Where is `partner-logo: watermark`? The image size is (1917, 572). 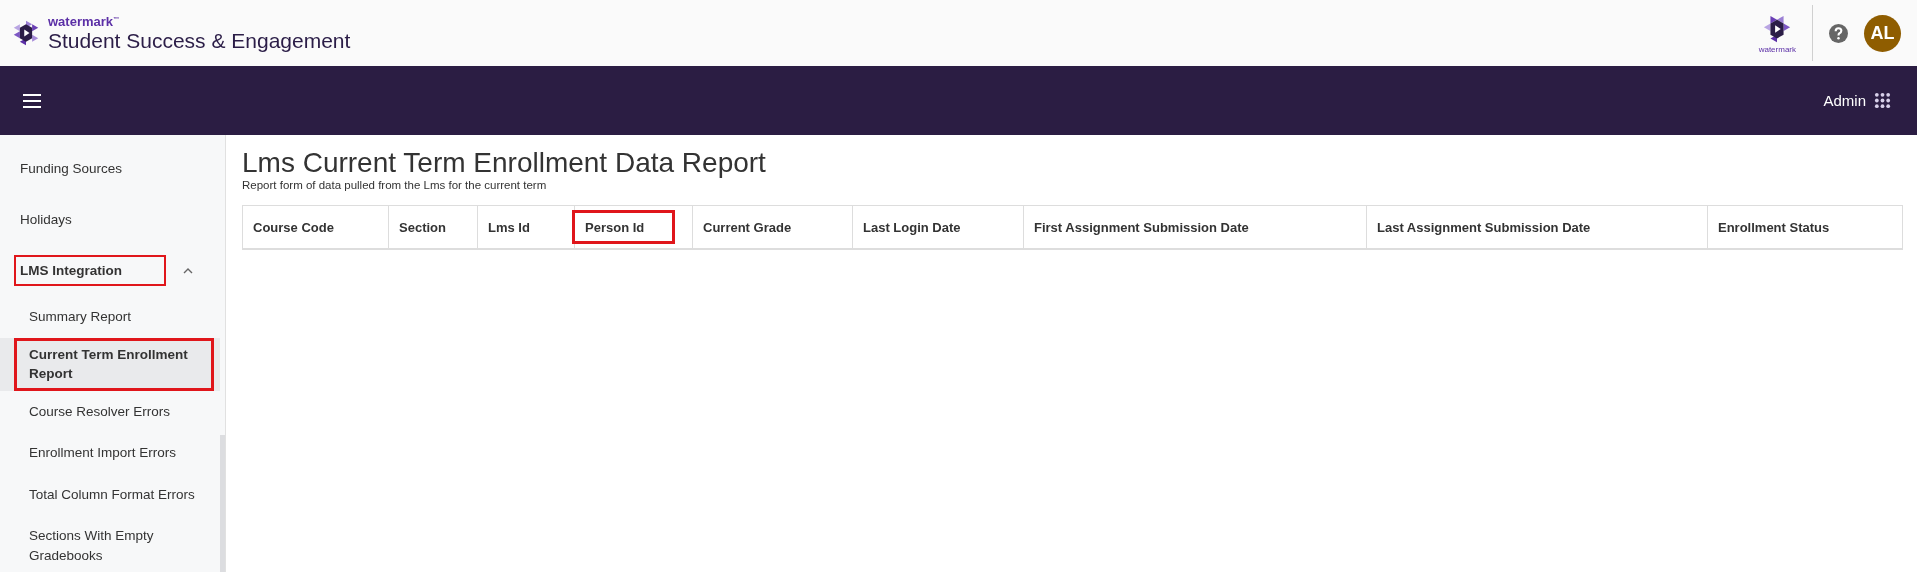 partner-logo: watermark is located at coordinates (1777, 33).